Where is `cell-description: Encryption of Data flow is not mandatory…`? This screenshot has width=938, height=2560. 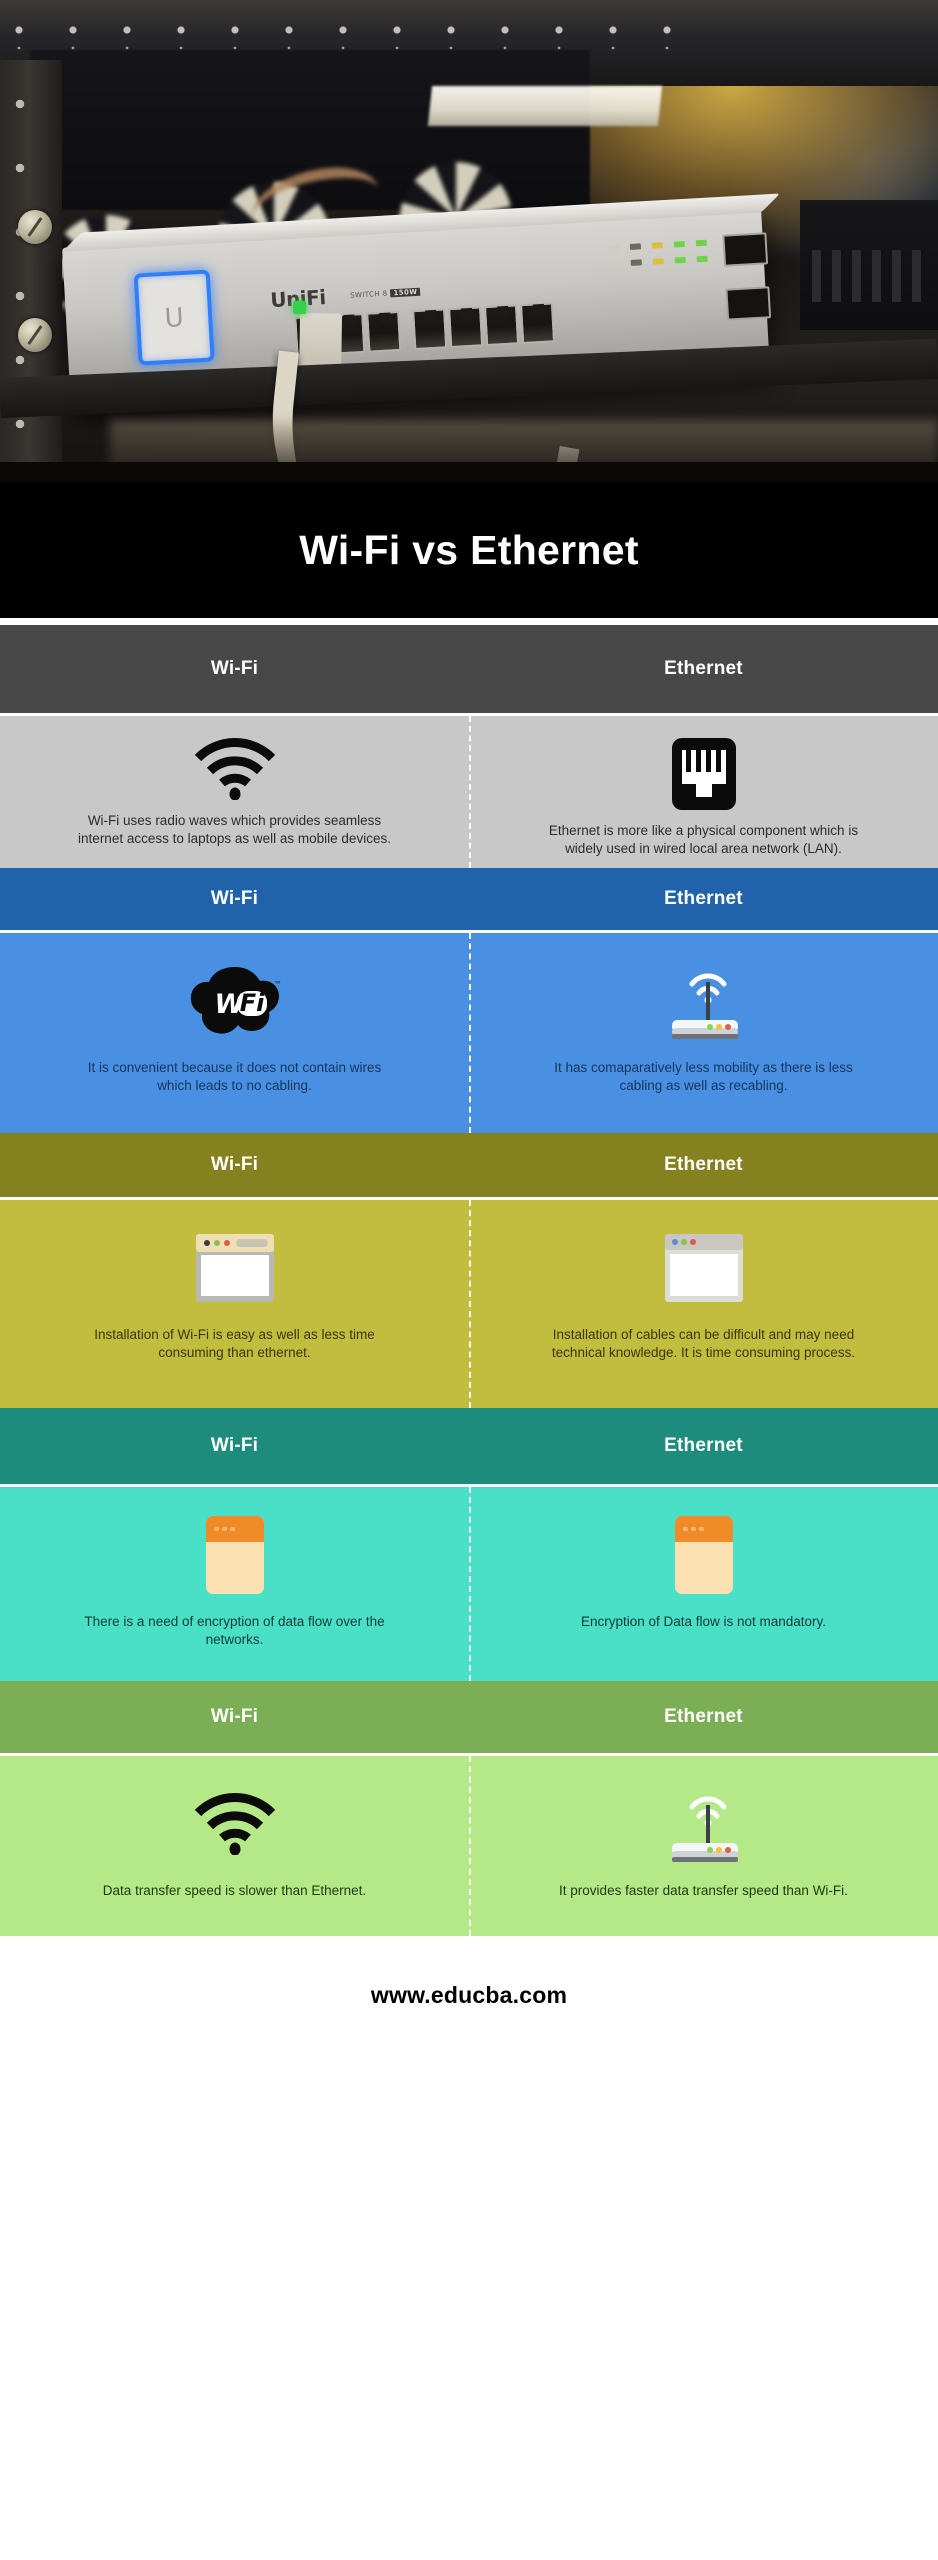
cell-description: Encryption of Data flow is not mandatory… is located at coordinates (703, 1621).